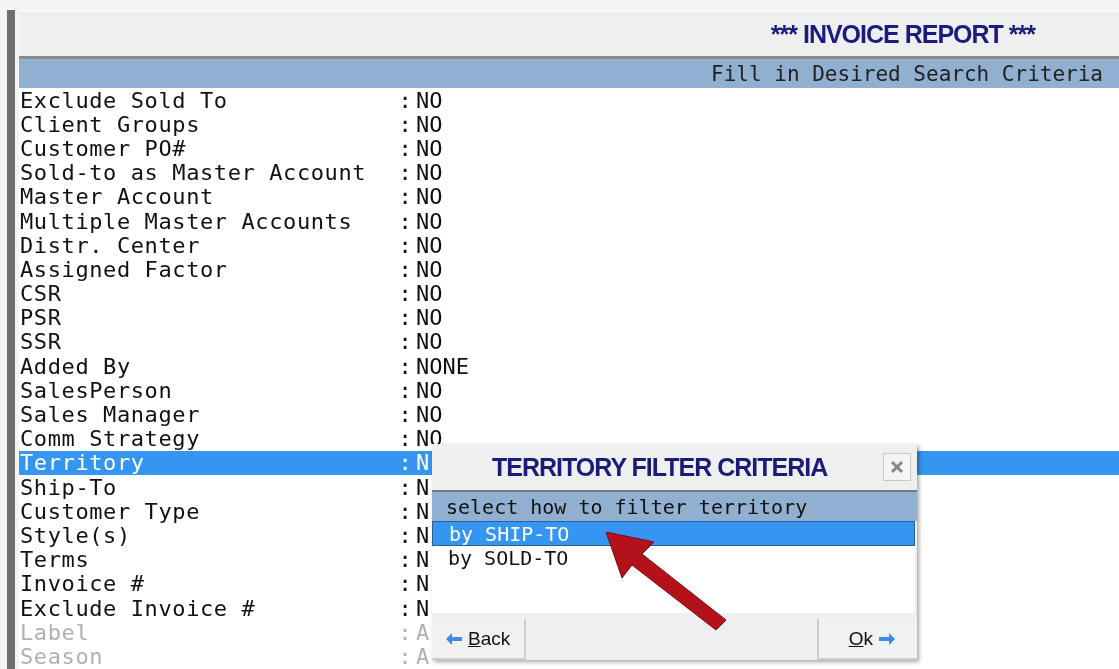 The height and width of the screenshot is (669, 1119). Describe the element at coordinates (206, 584) in the screenshot. I see `field-label: Invoice #` at that location.